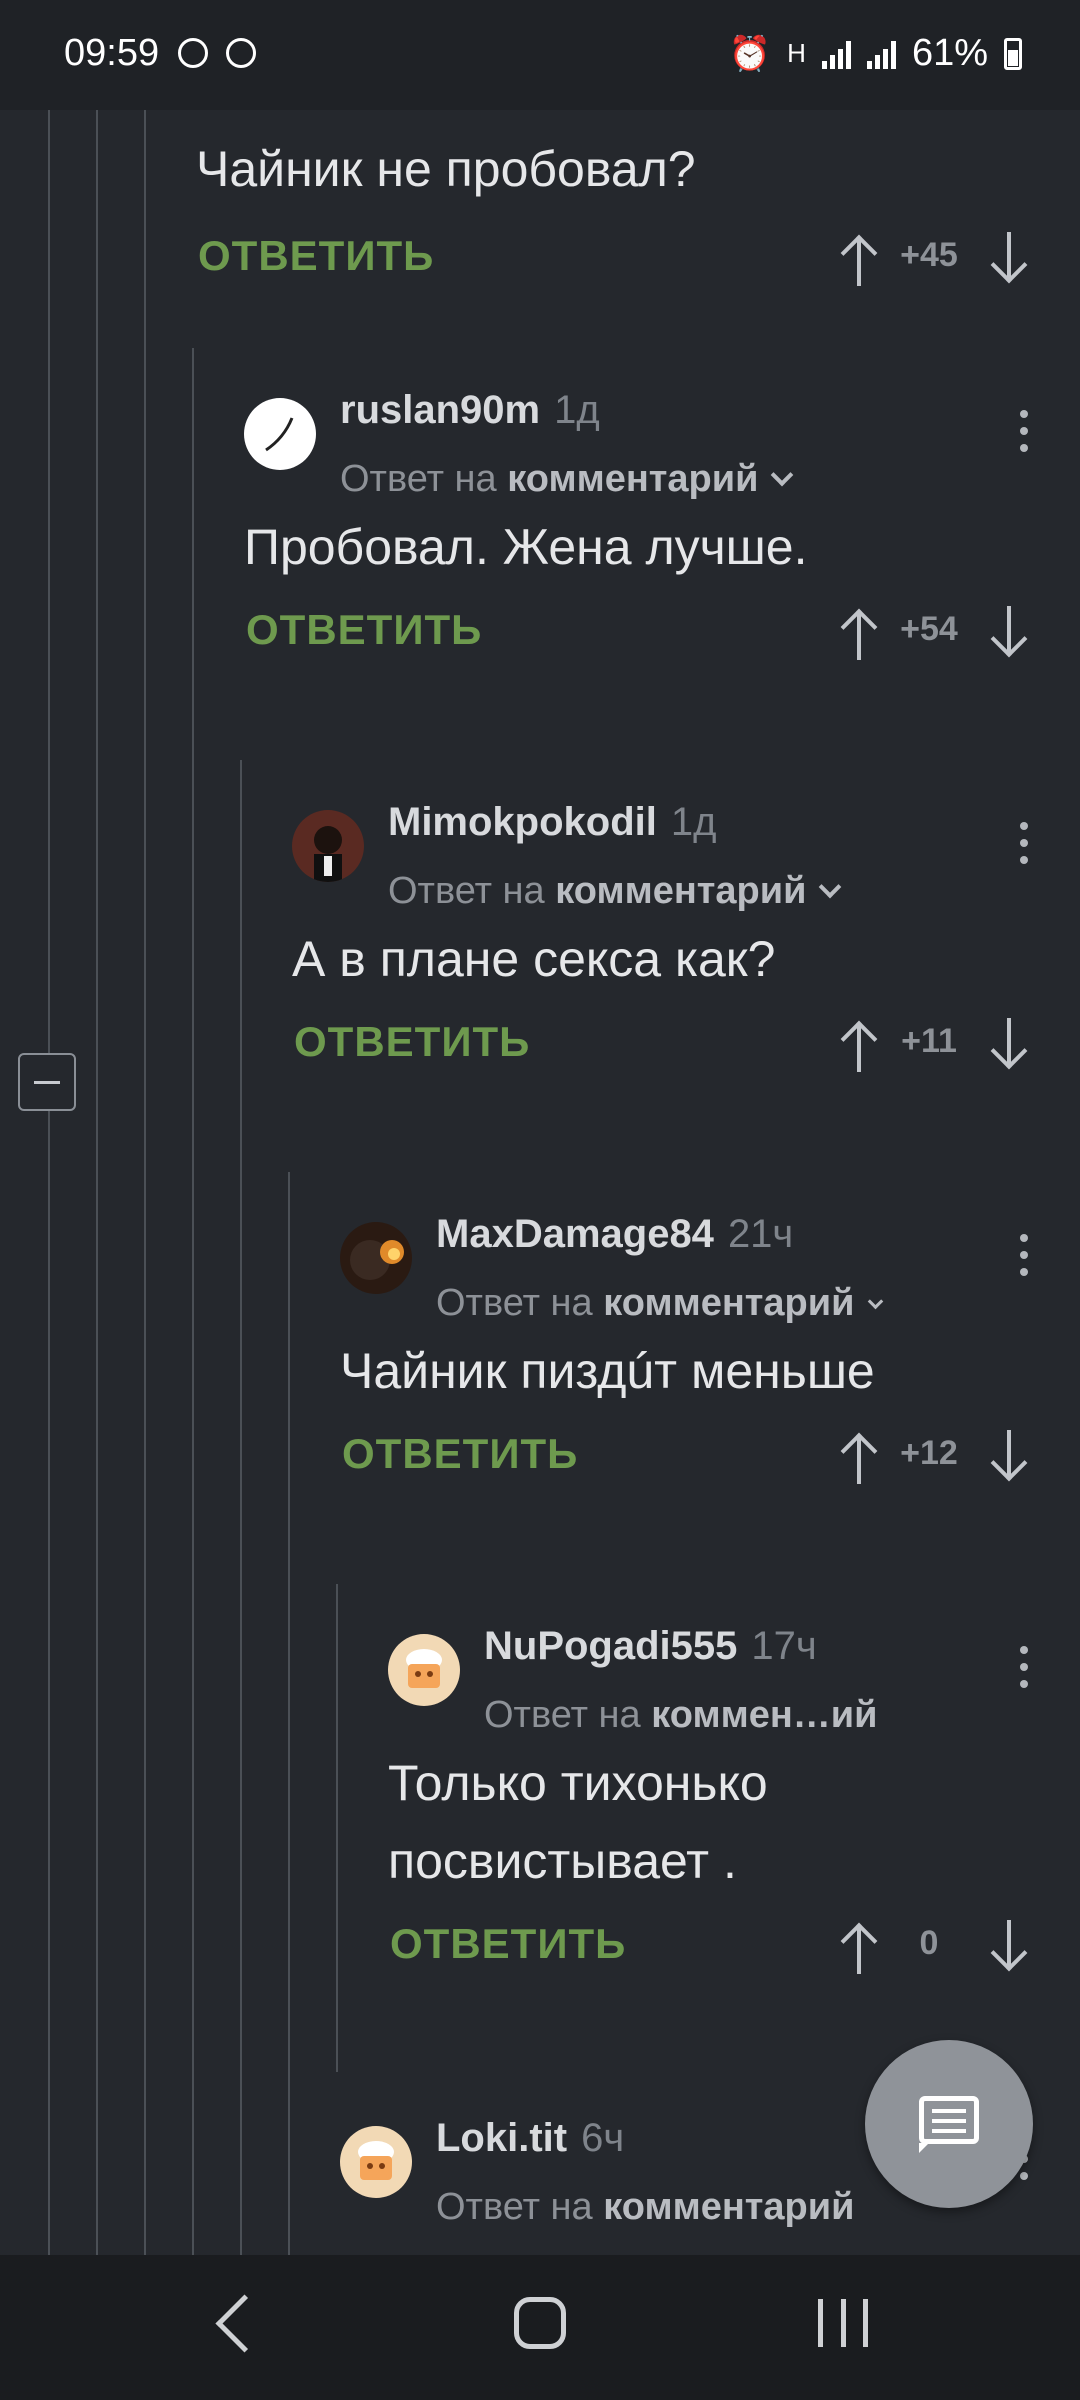 The width and height of the screenshot is (1080, 2400). What do you see at coordinates (716, 1954) in the screenshot?
I see `comment-actions: ОТВЕТИТЬ 0` at bounding box center [716, 1954].